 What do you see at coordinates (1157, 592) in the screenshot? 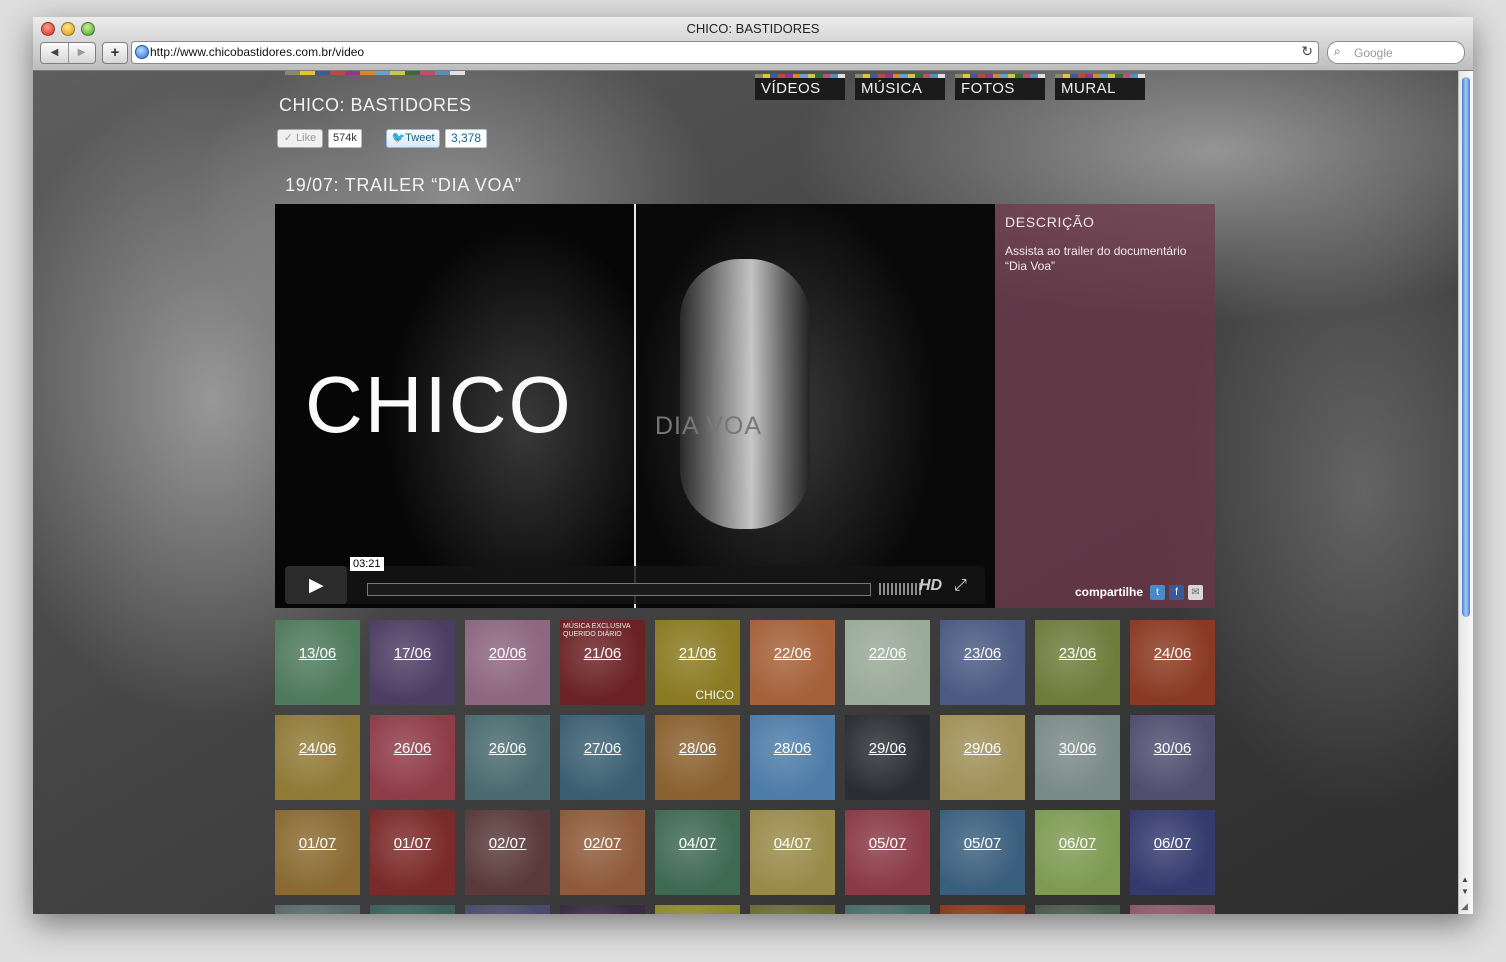
I see `twitter-icon: t` at bounding box center [1157, 592].